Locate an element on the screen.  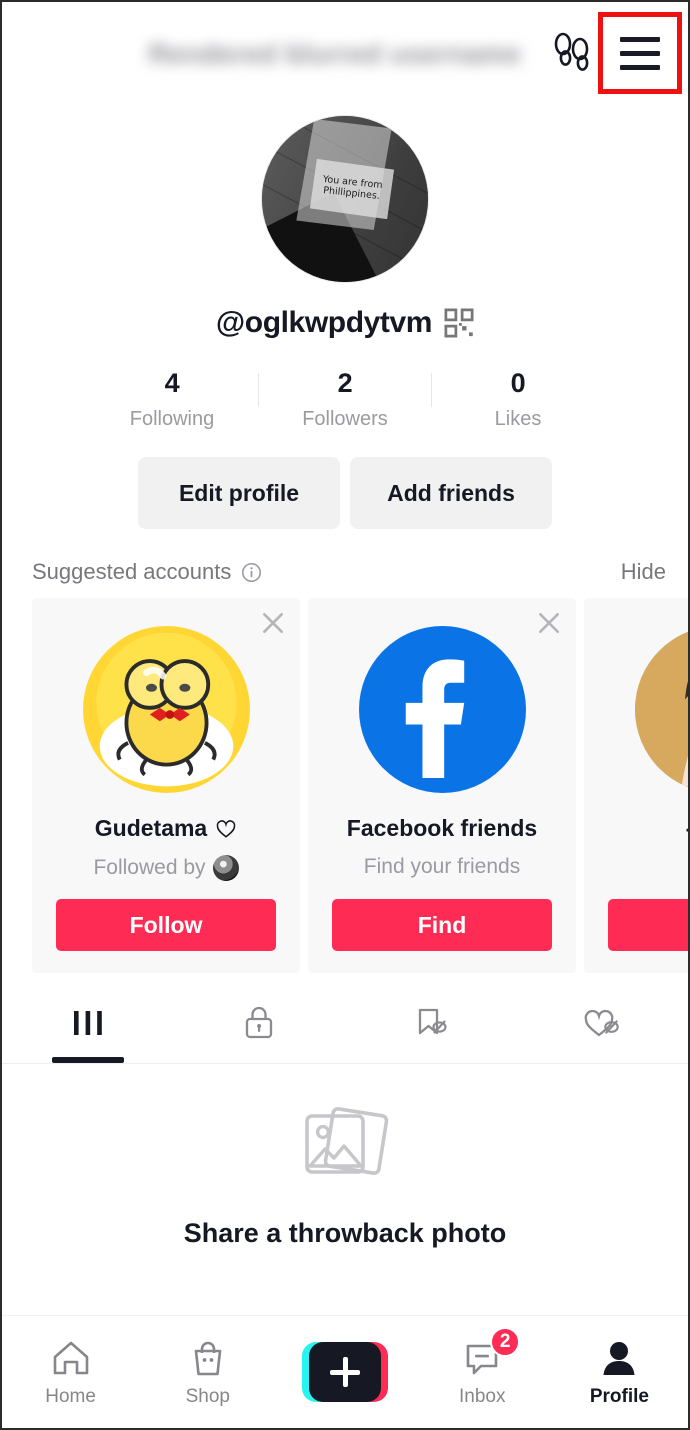
private-tab is located at coordinates (260, 1027).